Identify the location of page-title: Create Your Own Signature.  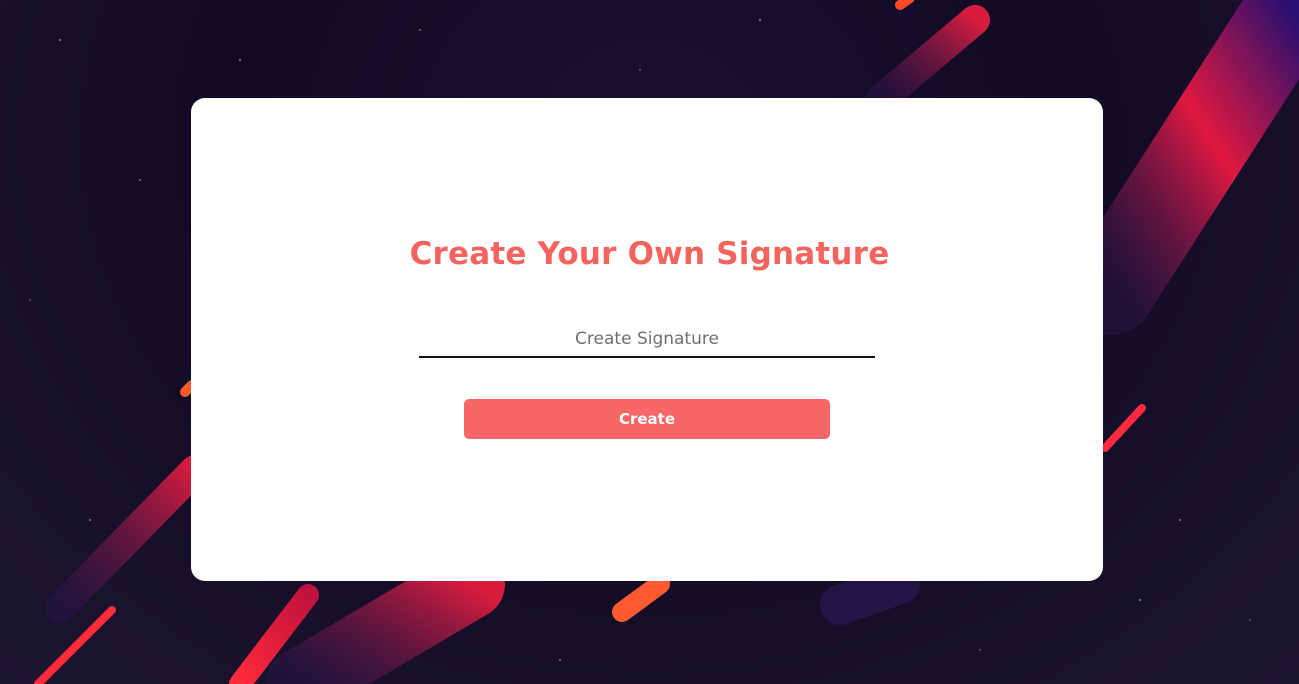
(649, 254).